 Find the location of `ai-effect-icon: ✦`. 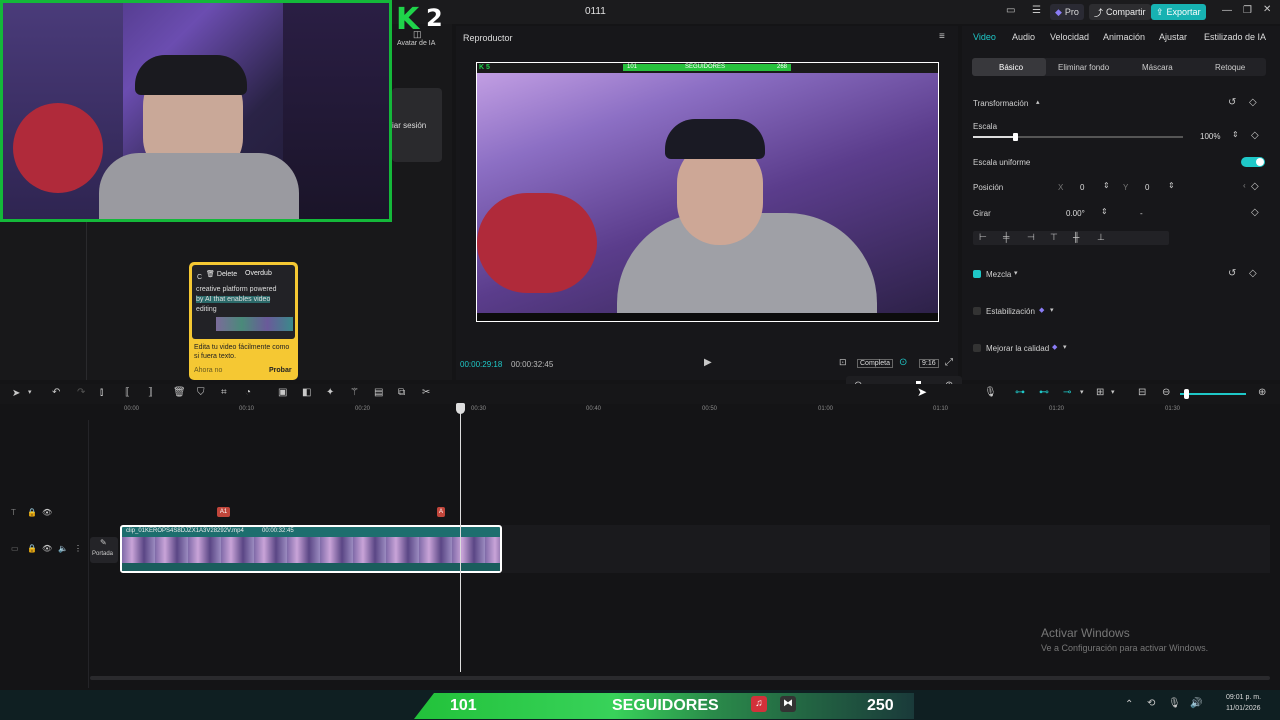

ai-effect-icon: ✦ is located at coordinates (330, 393).